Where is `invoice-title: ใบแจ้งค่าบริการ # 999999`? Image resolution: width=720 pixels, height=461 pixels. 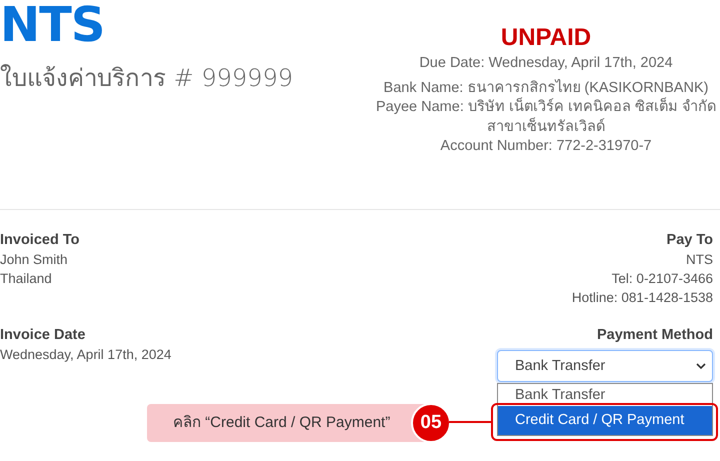 invoice-title: ใบแจ้งค่าบริการ # 999999 is located at coordinates (146, 78).